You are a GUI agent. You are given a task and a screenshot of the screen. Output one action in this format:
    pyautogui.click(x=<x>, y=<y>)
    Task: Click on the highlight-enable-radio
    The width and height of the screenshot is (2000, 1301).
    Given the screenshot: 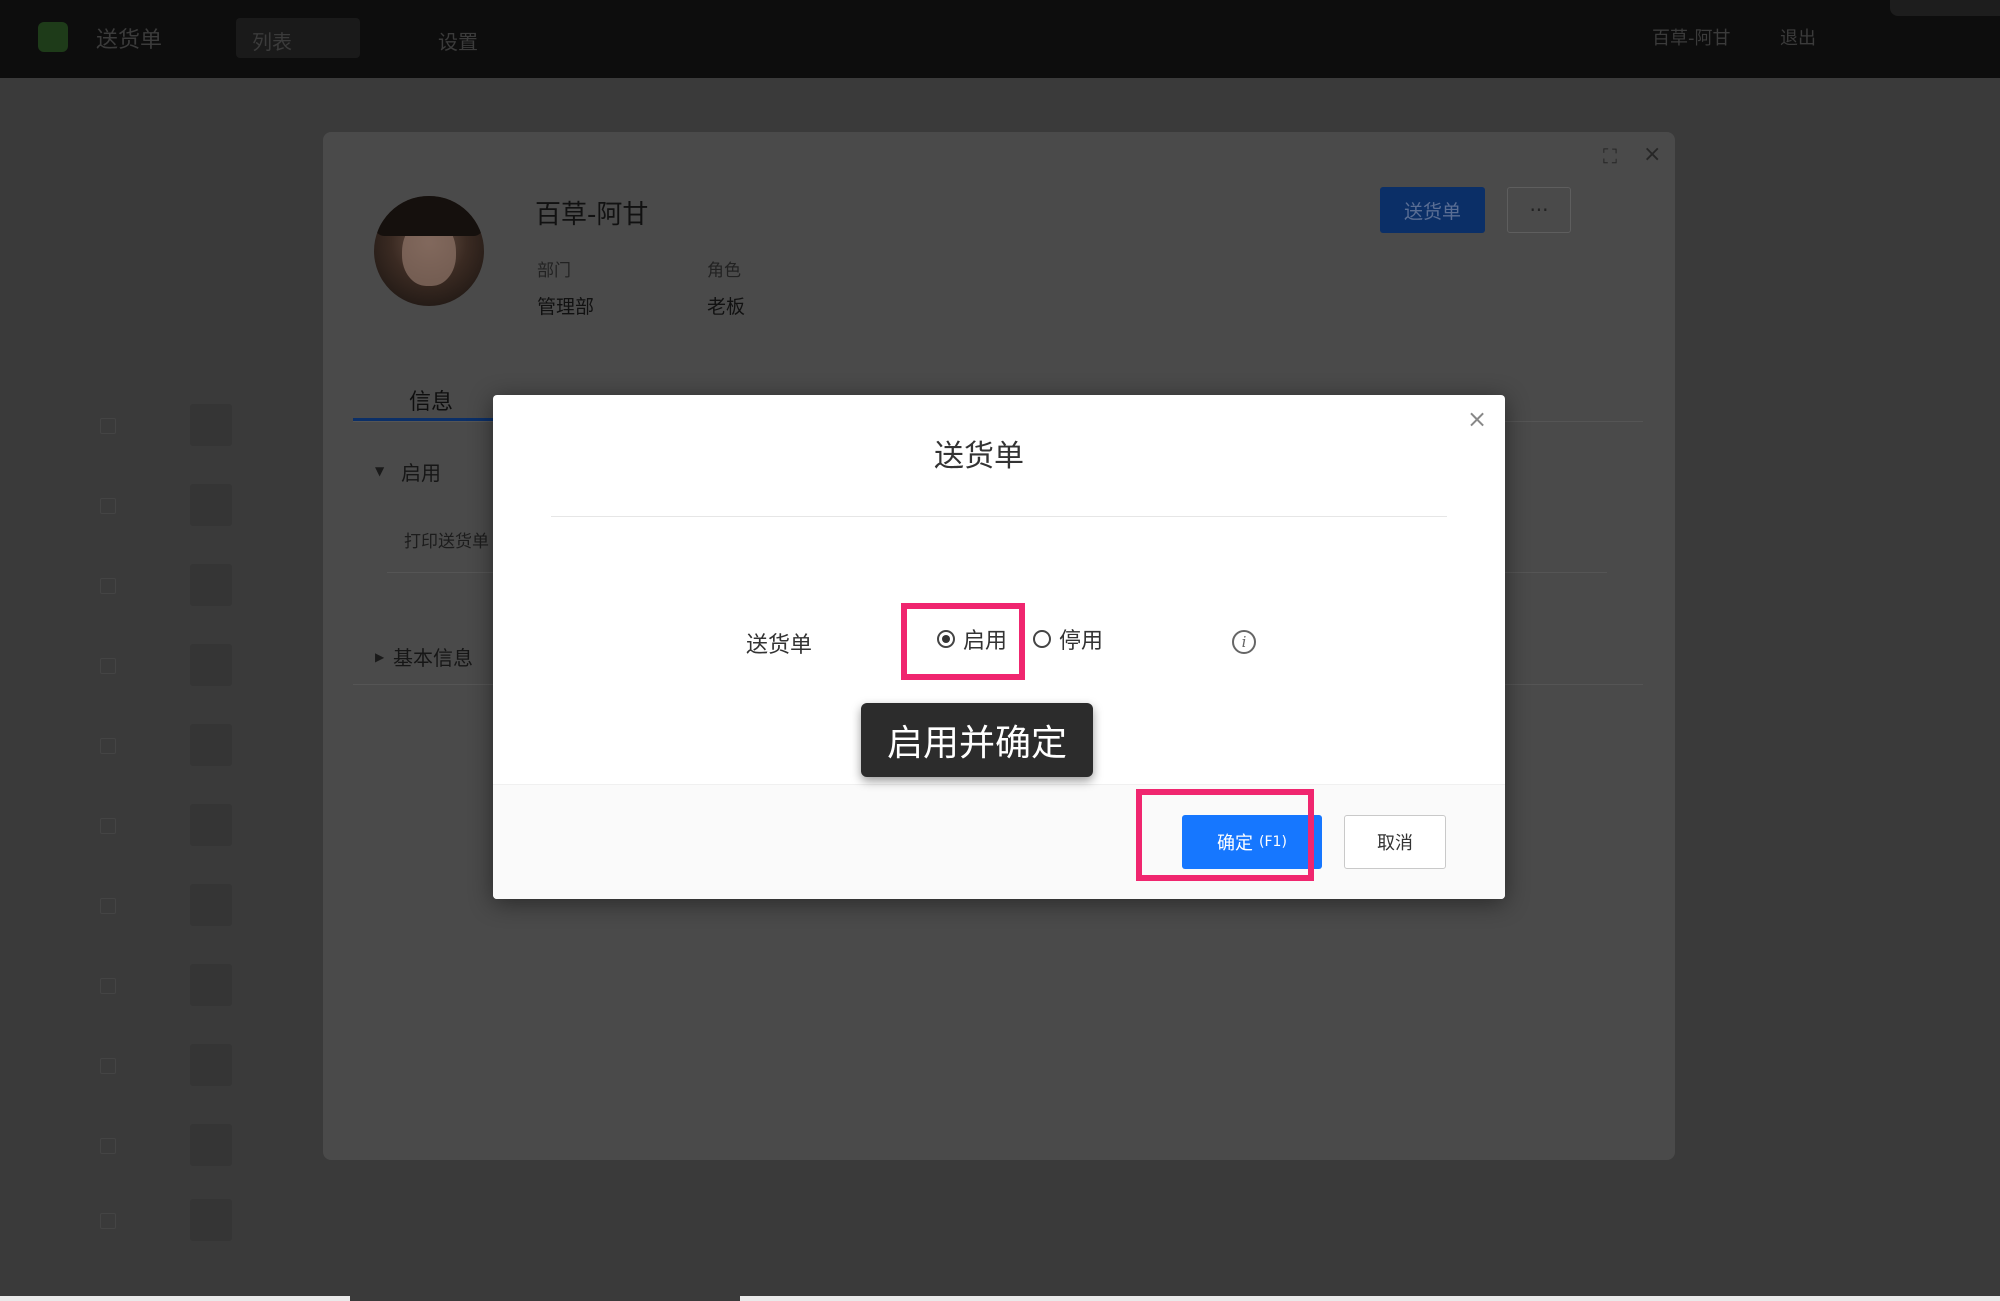 What is the action you would take?
    pyautogui.click(x=963, y=641)
    